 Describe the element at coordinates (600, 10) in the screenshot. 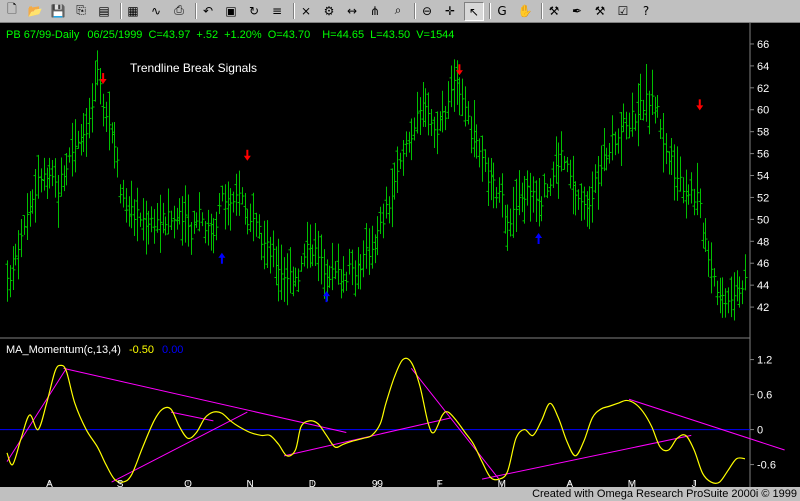

I see `tools-icon: ⚒` at that location.